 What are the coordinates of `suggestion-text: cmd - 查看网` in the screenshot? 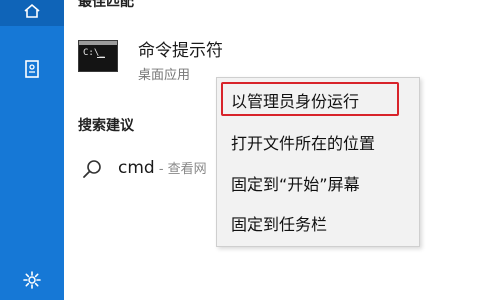 It's located at (162, 168).